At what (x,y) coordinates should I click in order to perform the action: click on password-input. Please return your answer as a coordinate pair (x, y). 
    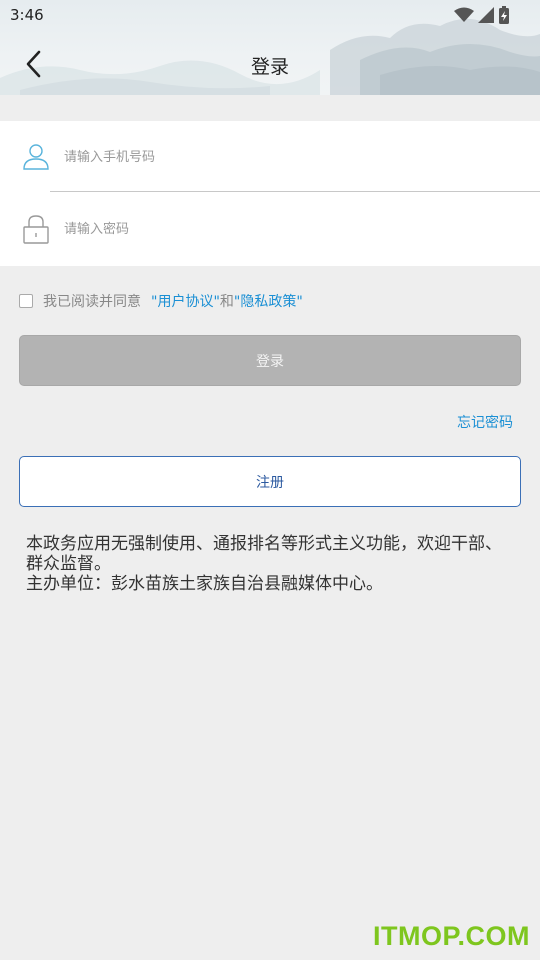
    Looking at the image, I should click on (289, 229).